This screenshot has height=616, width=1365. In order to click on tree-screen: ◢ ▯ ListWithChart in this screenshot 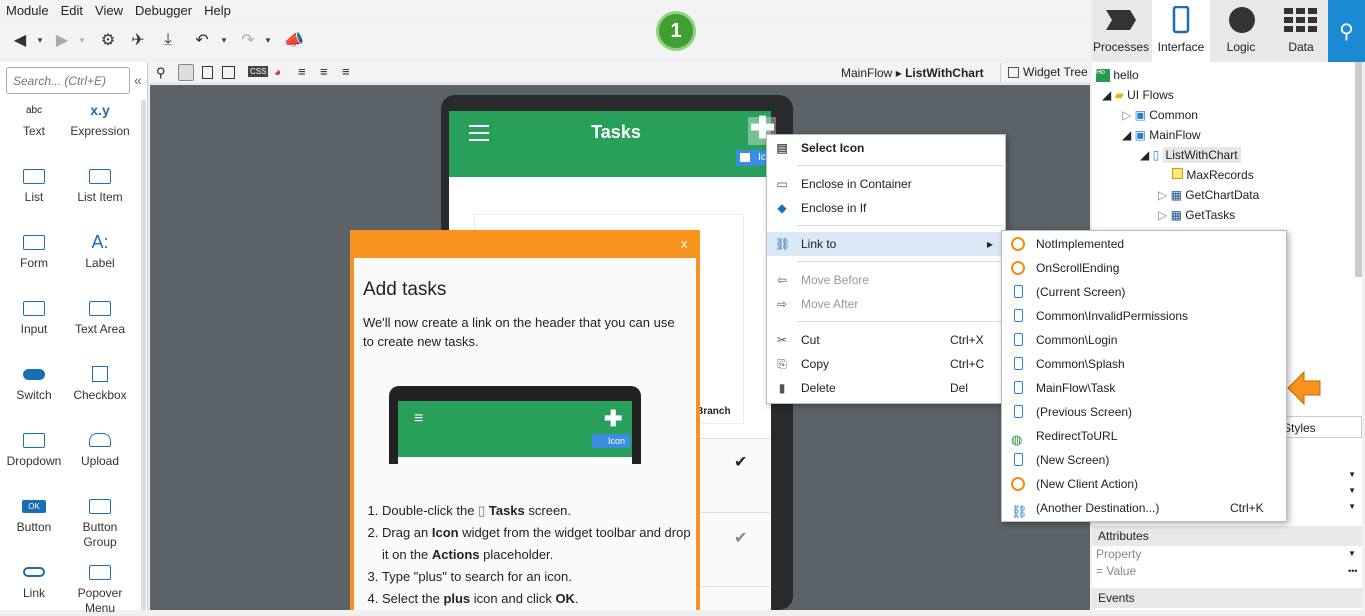, I will do `click(1190, 155)`.